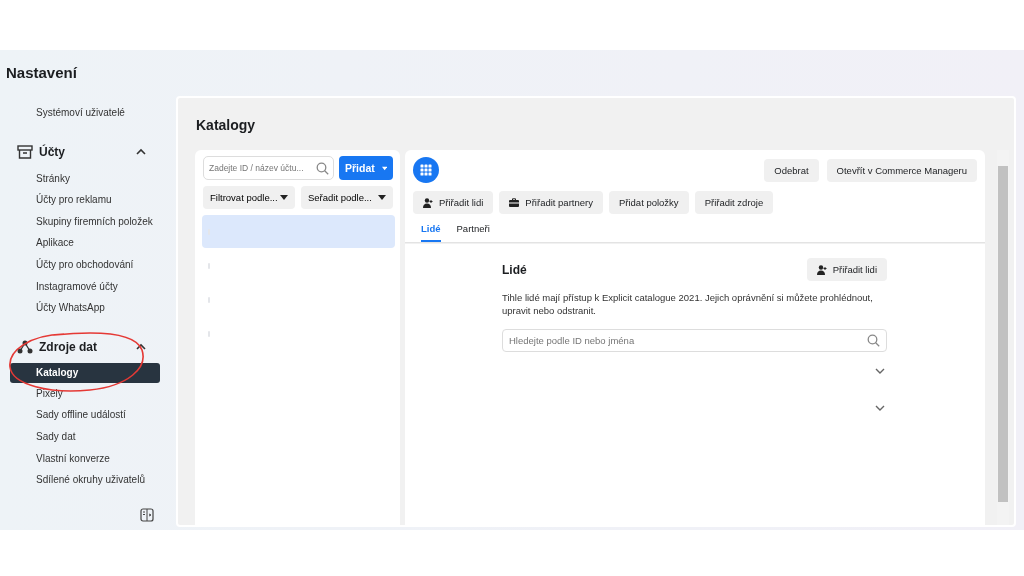 This screenshot has height=576, width=1024. What do you see at coordinates (366, 168) in the screenshot?
I see `add-button: Přidat` at bounding box center [366, 168].